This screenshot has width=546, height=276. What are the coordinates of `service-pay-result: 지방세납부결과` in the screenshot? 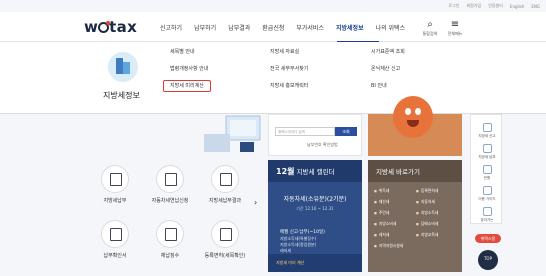 It's located at (225, 184).